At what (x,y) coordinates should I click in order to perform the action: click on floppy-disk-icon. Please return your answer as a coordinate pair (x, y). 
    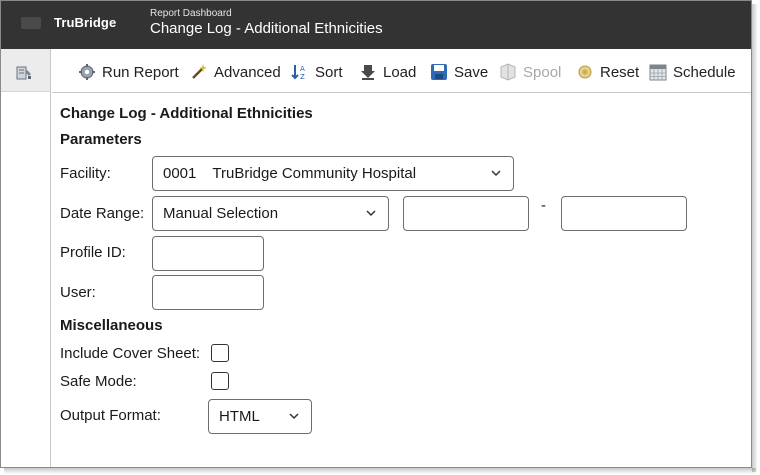
    Looking at the image, I should click on (439, 72).